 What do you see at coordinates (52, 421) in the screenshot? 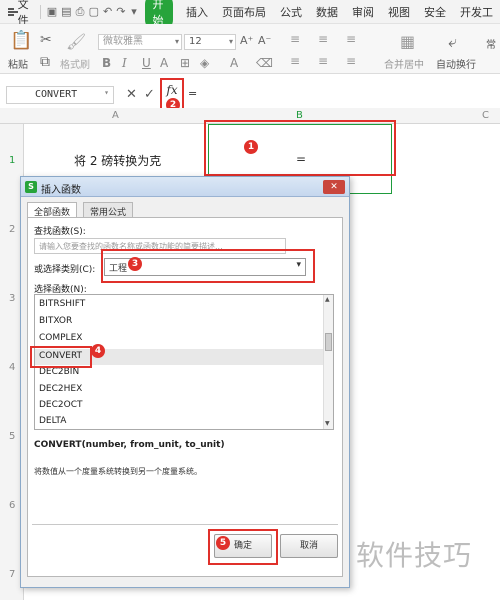
I see `list-item: DELTA` at bounding box center [52, 421].